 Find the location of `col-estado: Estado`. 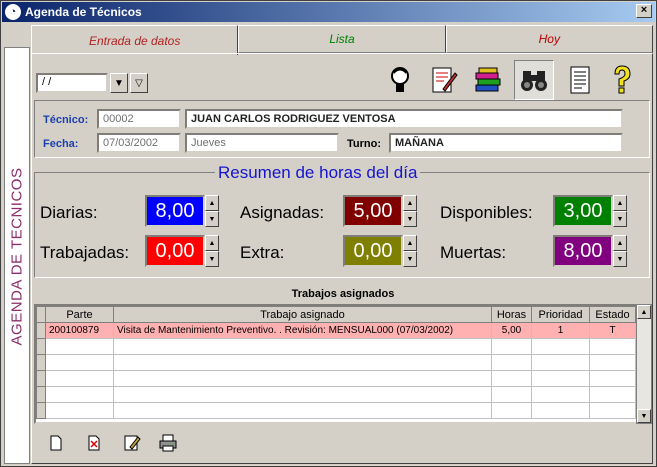

col-estado: Estado is located at coordinates (612, 314).